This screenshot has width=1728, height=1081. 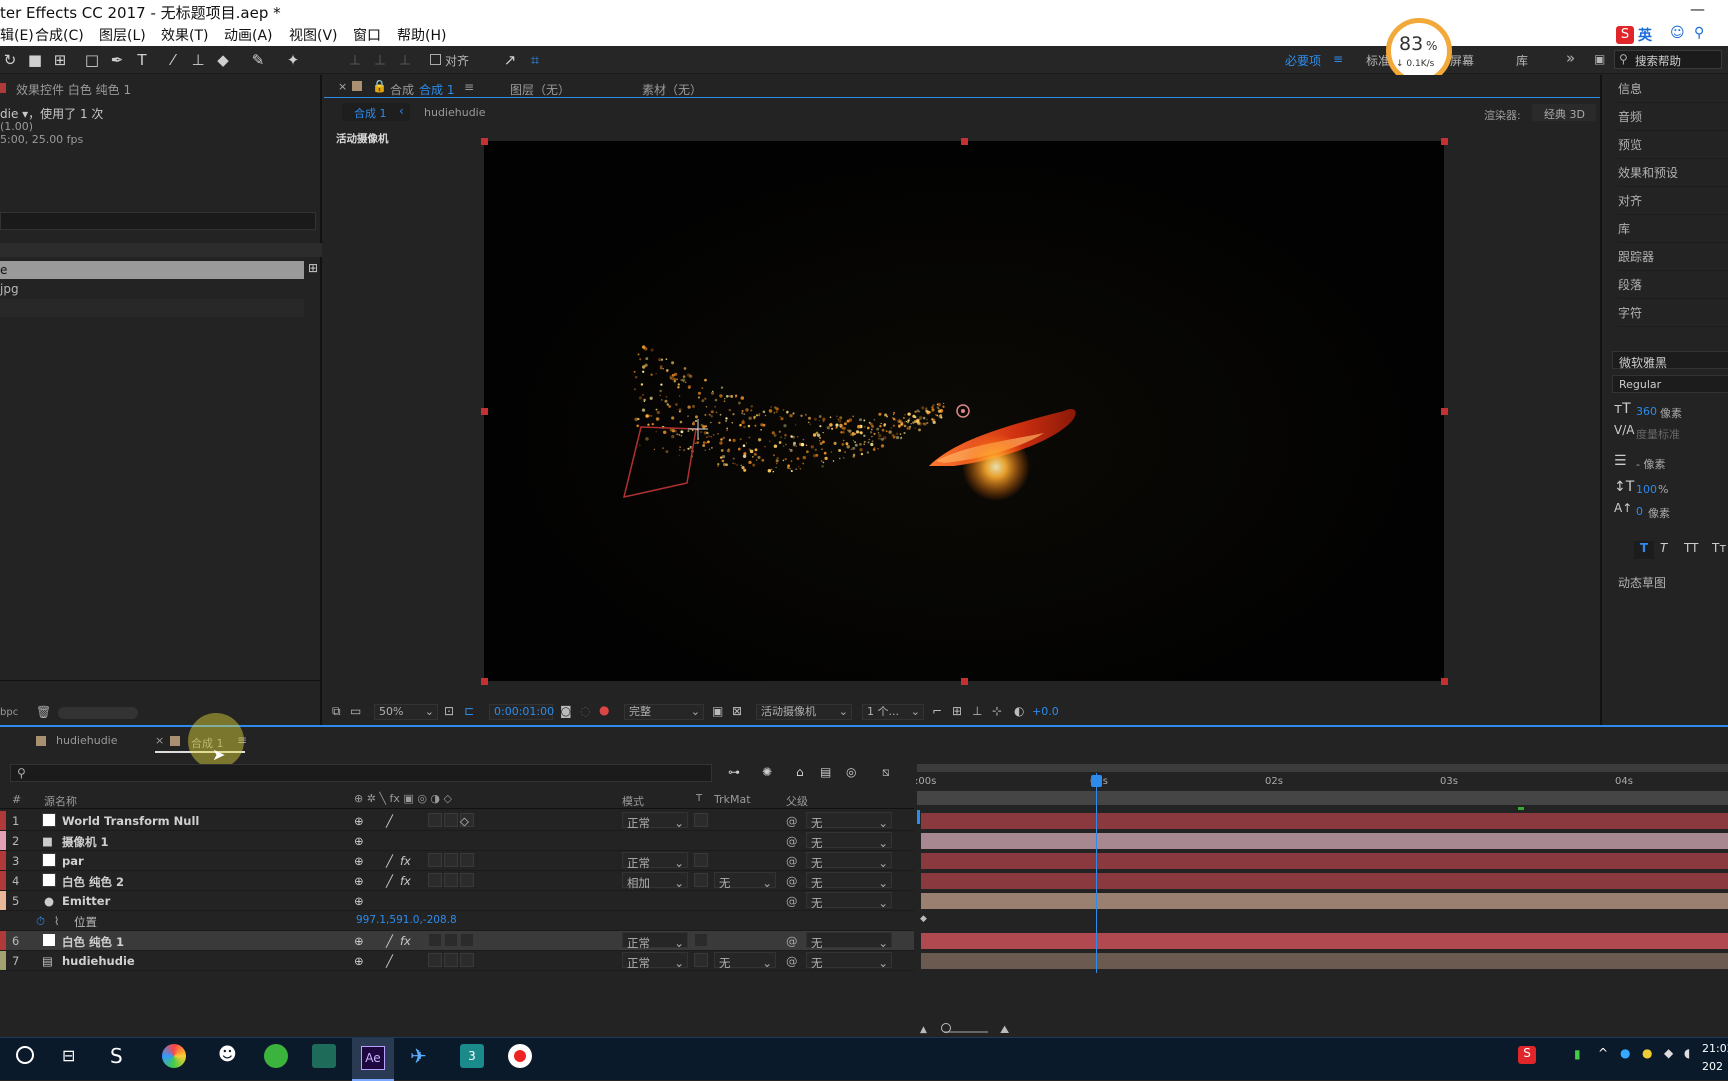 What do you see at coordinates (86, 901) in the screenshot?
I see `layer-name: Emitter` at bounding box center [86, 901].